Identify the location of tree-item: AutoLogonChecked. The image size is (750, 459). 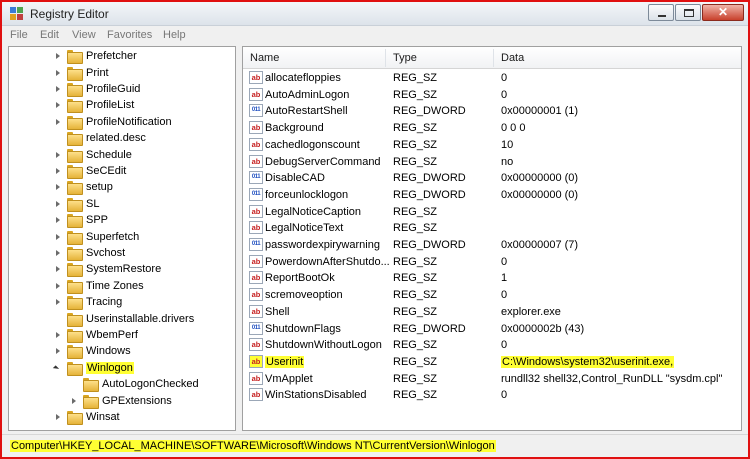
(134, 384).